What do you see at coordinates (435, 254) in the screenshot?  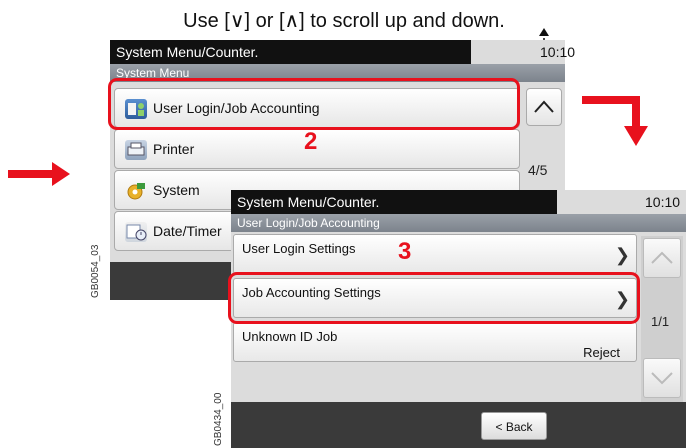 I see `user-login-settings-row: User Login Settings ❯` at bounding box center [435, 254].